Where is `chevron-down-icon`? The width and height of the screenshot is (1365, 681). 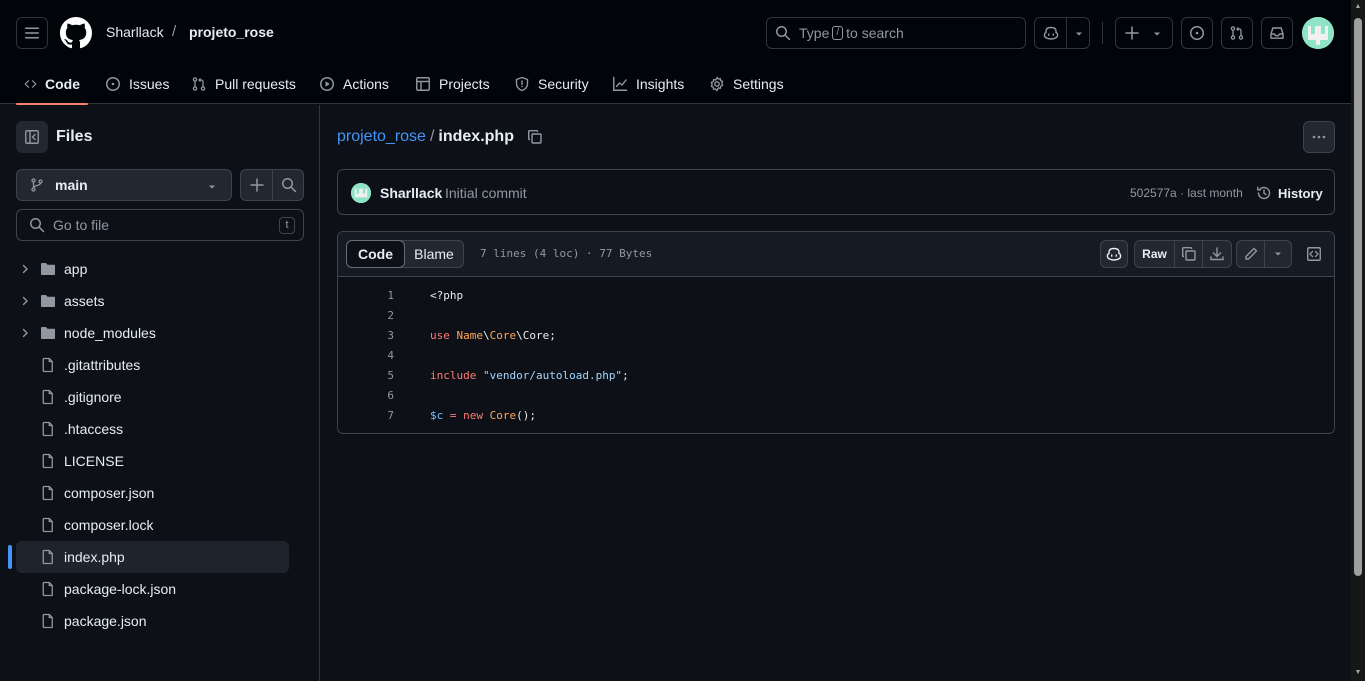
chevron-down-icon is located at coordinates (1157, 34).